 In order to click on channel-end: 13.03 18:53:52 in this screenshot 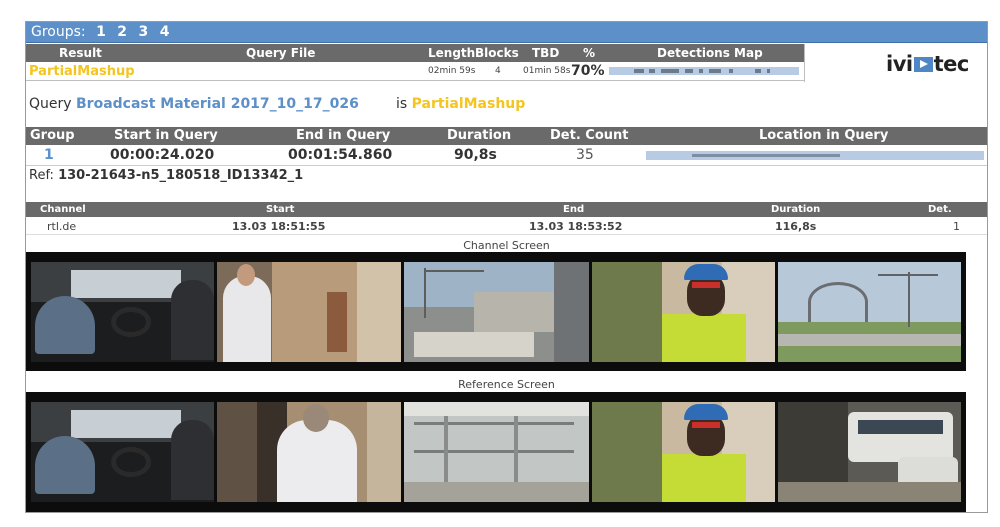, I will do `click(576, 226)`.